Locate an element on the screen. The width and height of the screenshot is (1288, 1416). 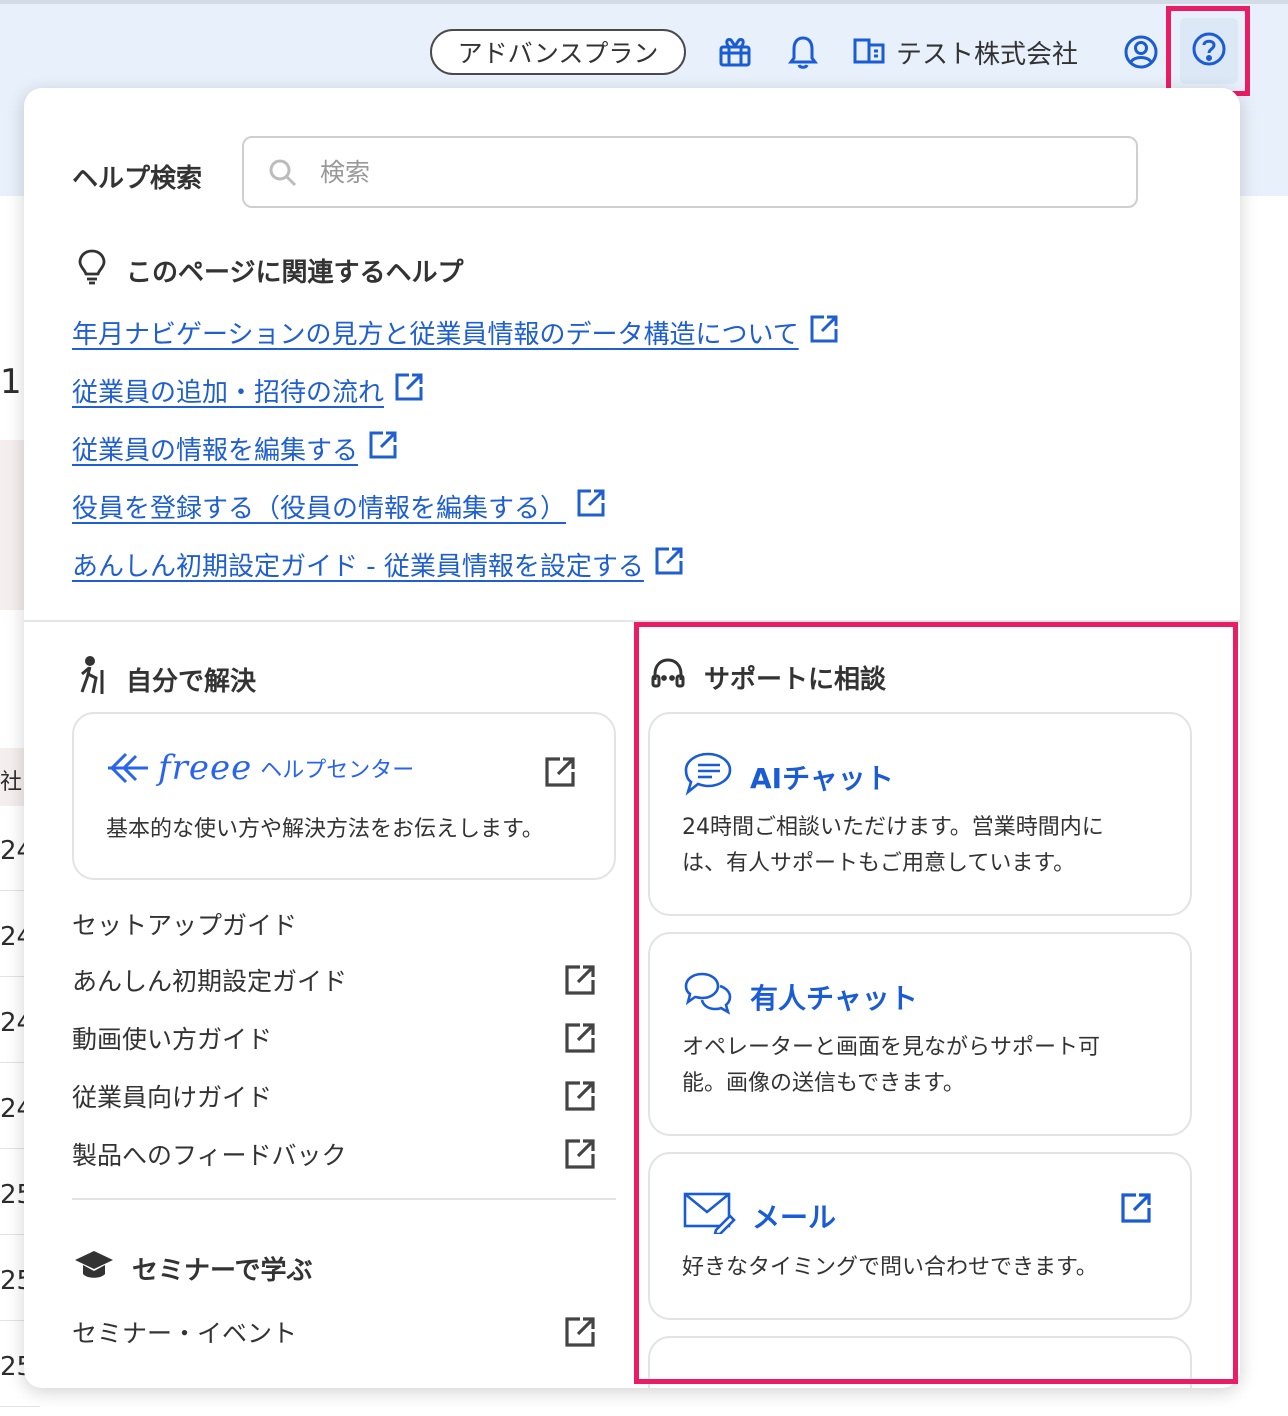
related-help-link: 役員を登録する（役員の情報を編集する） is located at coordinates (340, 506).